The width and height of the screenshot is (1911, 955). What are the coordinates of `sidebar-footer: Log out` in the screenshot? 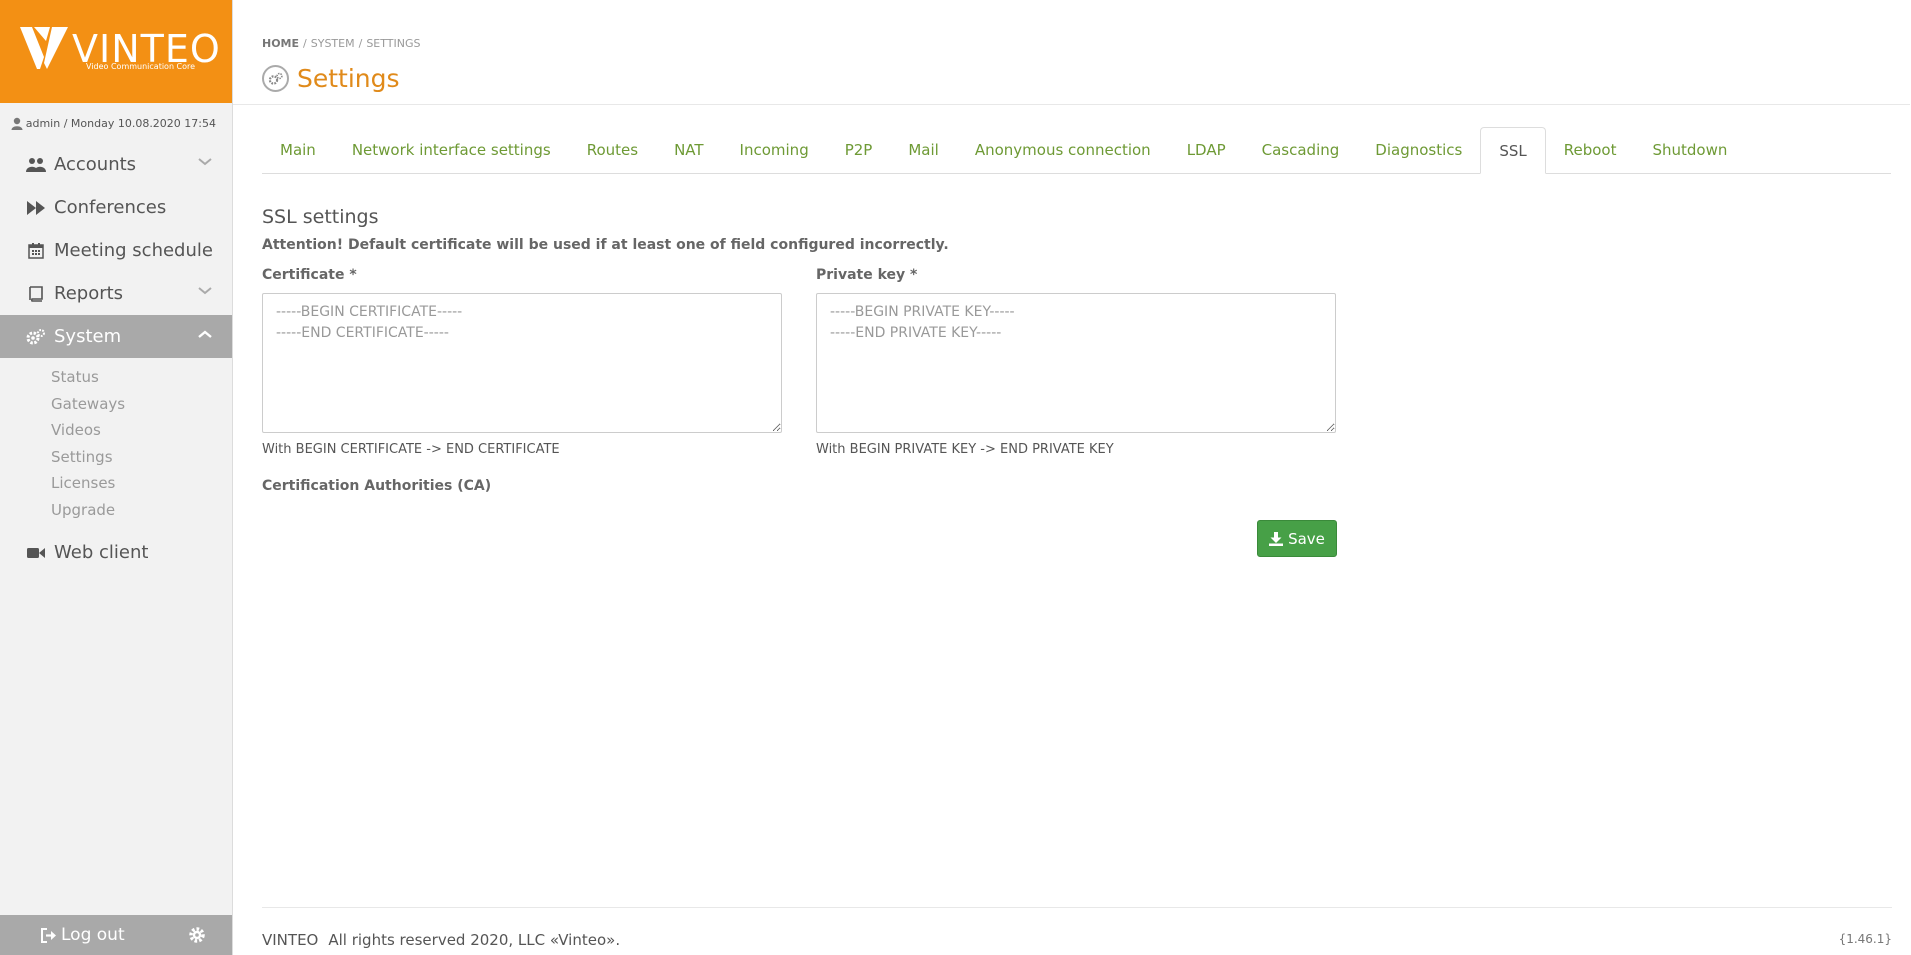 It's located at (116, 935).